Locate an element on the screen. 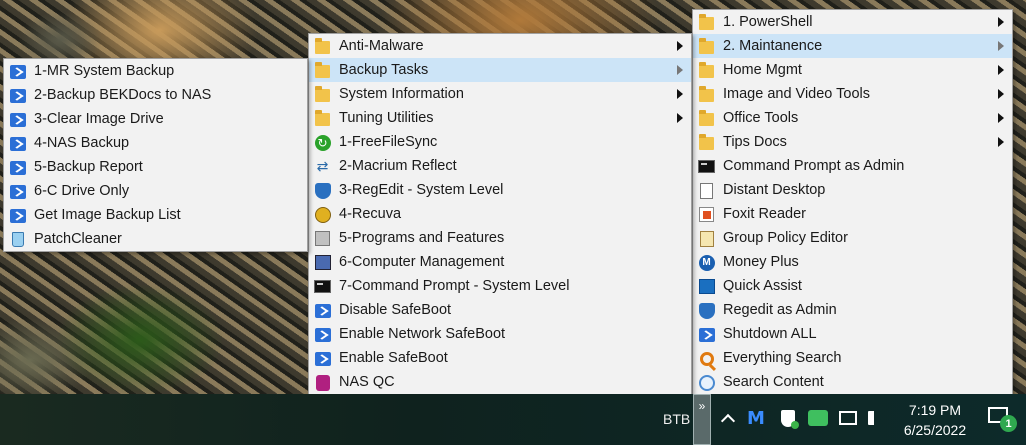 This screenshot has height=445, width=1026. maintenance-item-label: 6-Computer Management is located at coordinates (422, 262).